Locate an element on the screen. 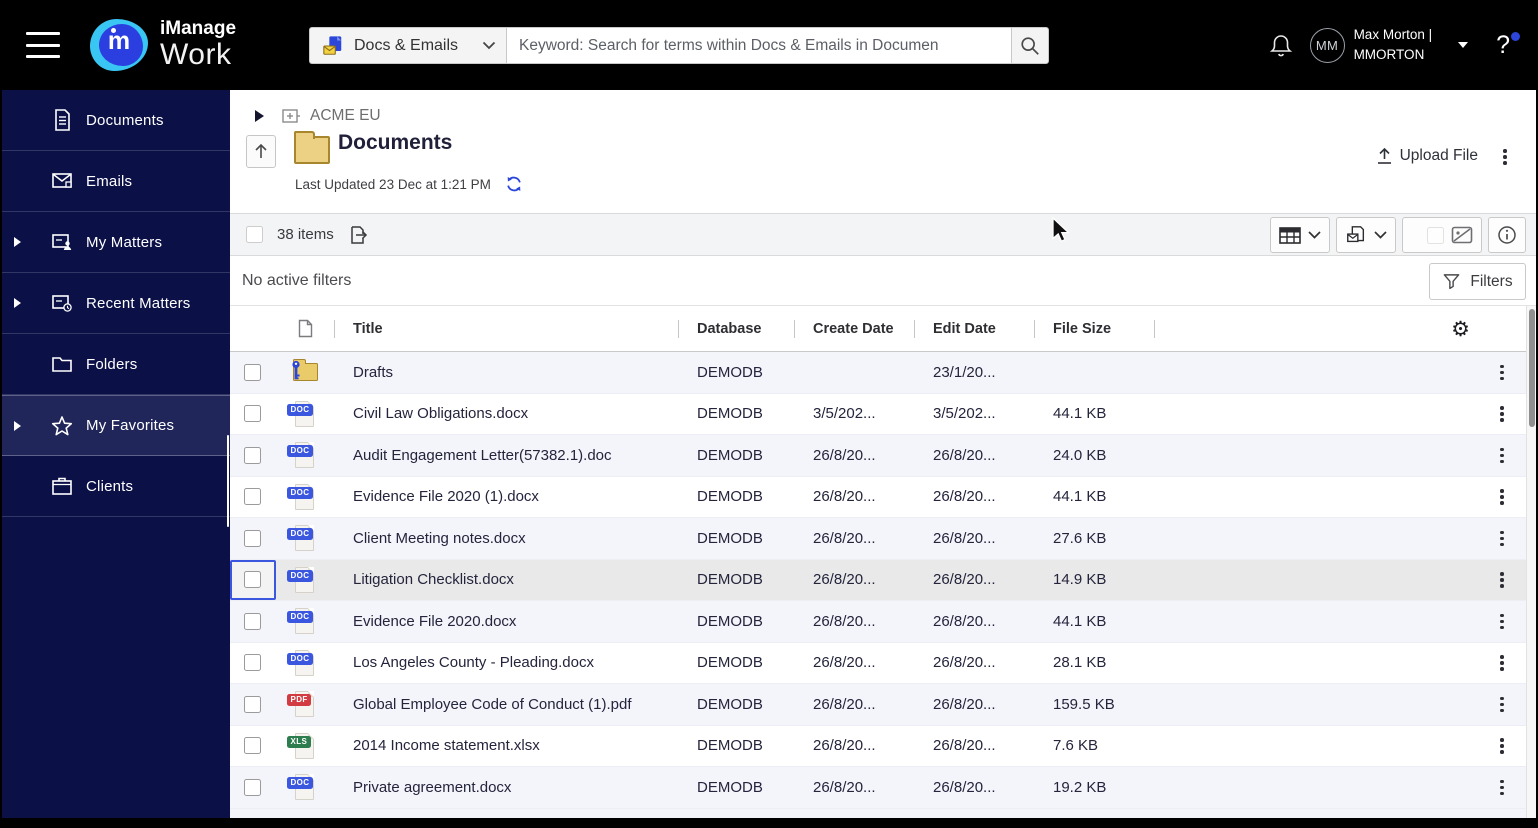 The height and width of the screenshot is (828, 1538). sidebar-item-emails: Emails is located at coordinates (116, 181).